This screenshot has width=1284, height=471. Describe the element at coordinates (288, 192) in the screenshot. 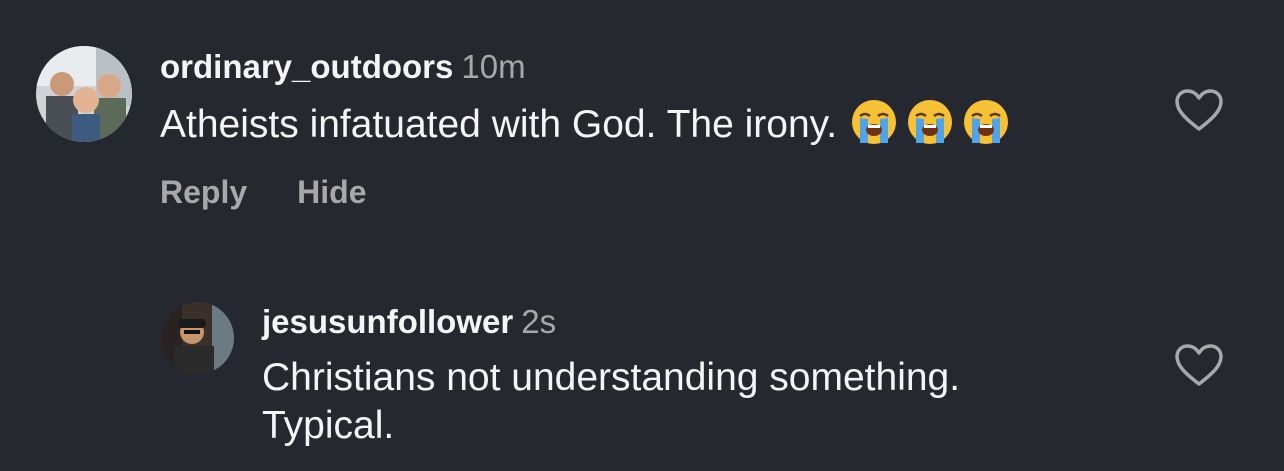

I see `comment-actions: Reply Hide` at that location.